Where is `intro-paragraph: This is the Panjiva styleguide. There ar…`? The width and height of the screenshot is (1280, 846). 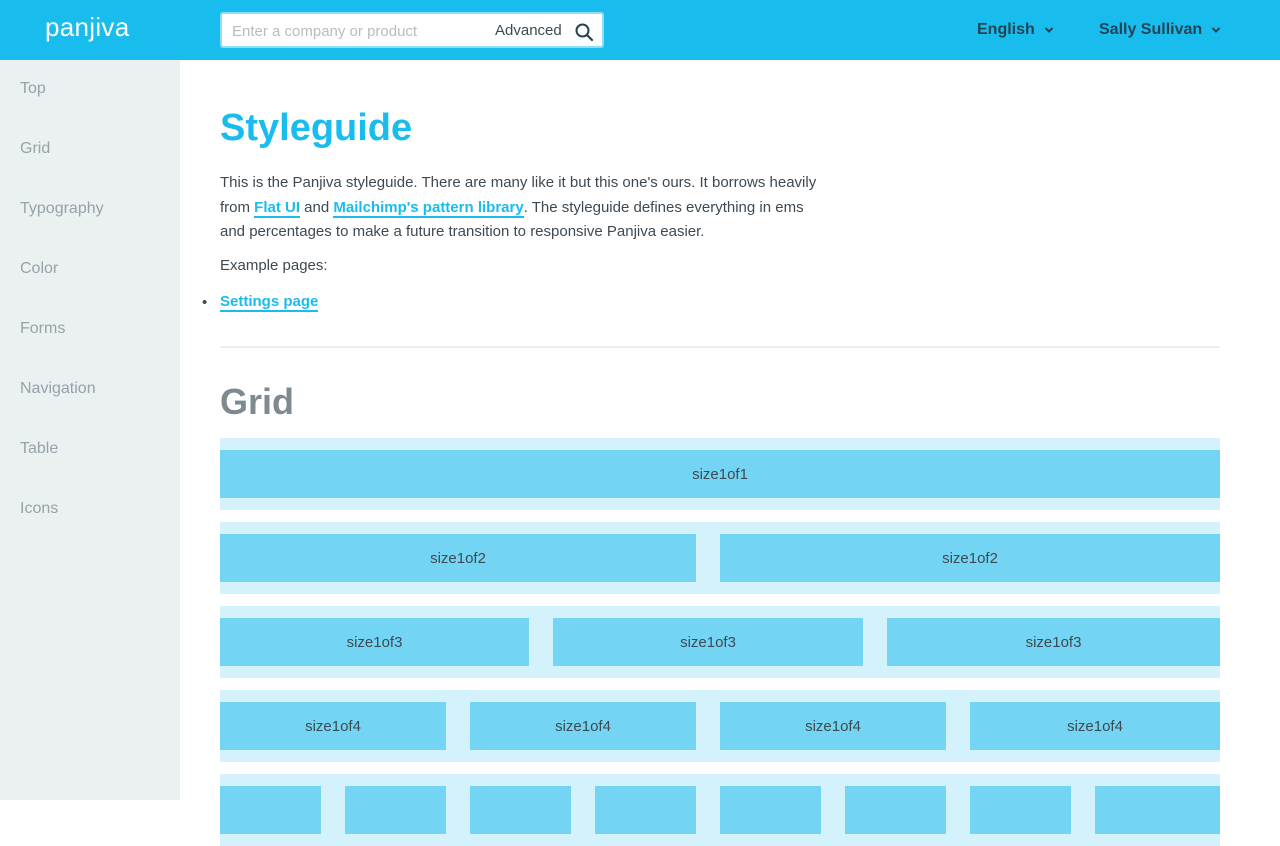
intro-paragraph: This is the Panjiva styleguide. There ar… is located at coordinates (525, 208).